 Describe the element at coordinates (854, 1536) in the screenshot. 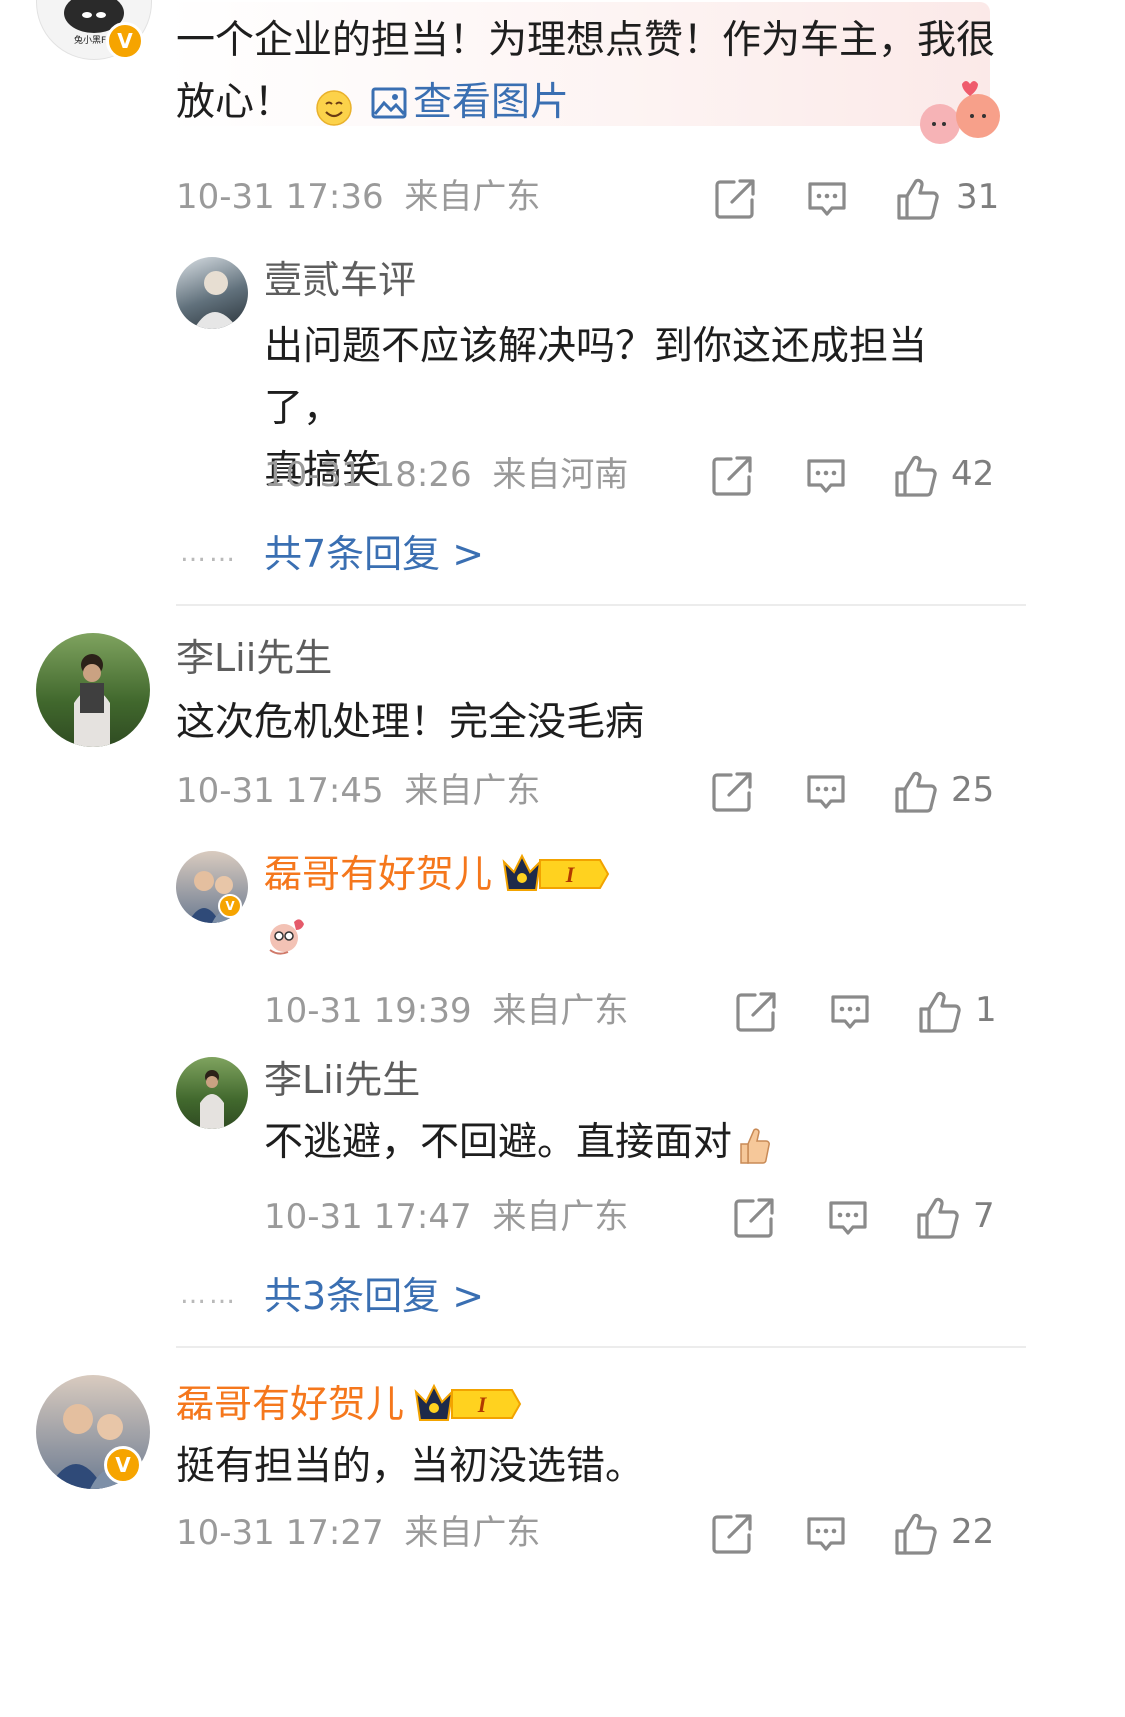

I see `comment-actions: 22` at that location.